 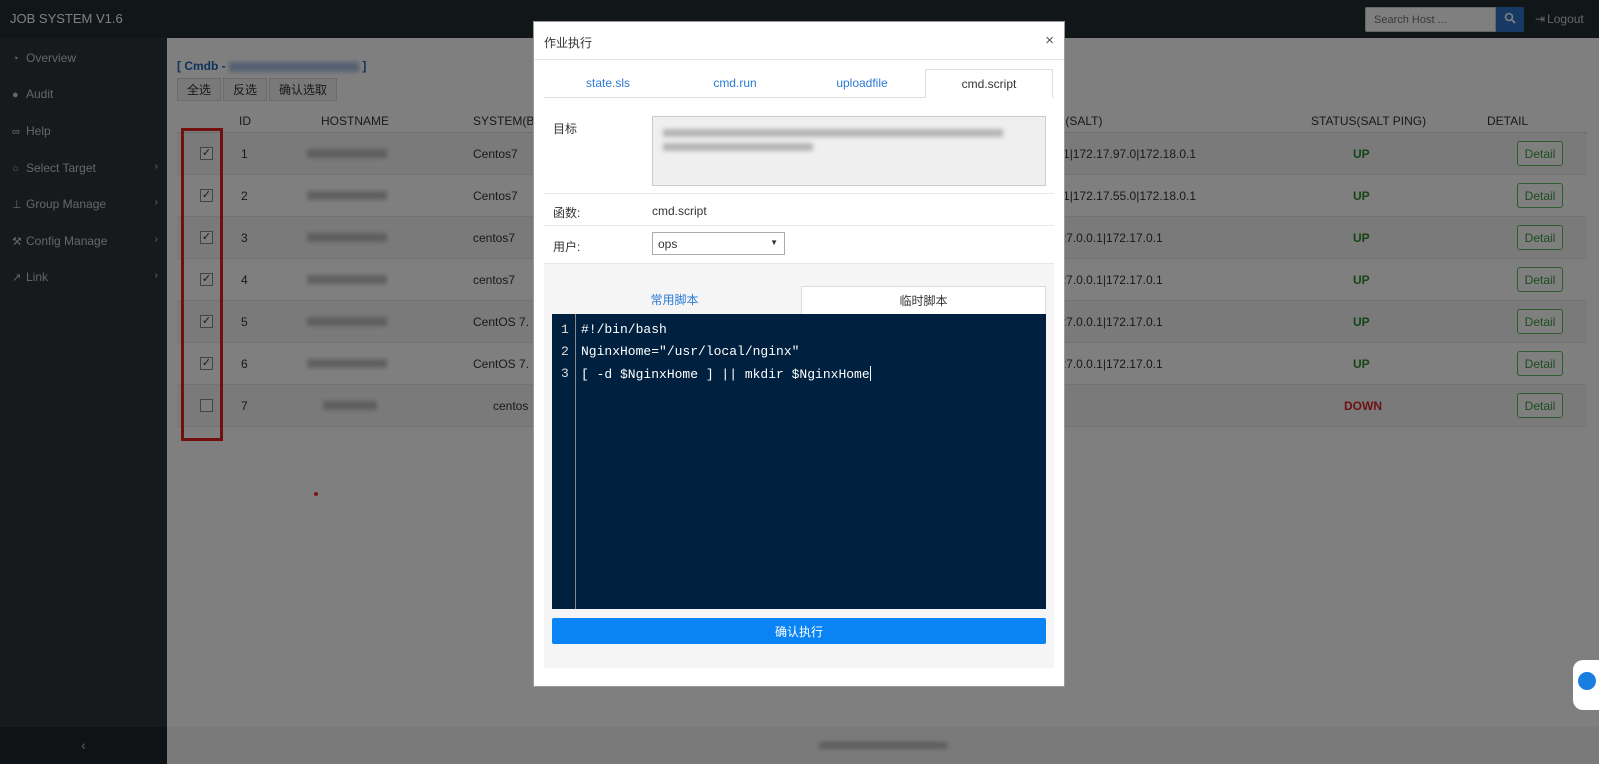 What do you see at coordinates (565, 351) in the screenshot?
I see `line-number: 2` at bounding box center [565, 351].